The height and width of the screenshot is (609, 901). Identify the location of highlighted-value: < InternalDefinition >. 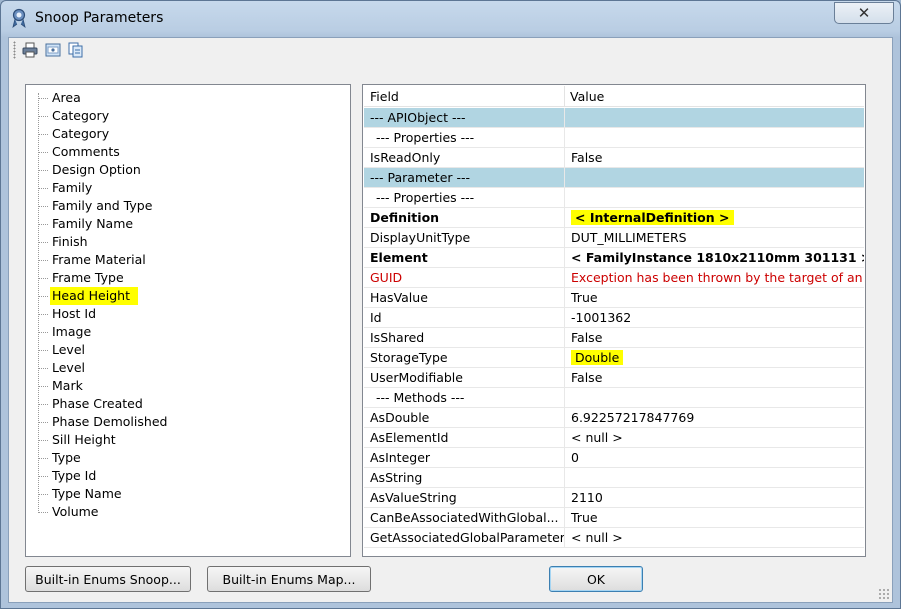
(652, 217).